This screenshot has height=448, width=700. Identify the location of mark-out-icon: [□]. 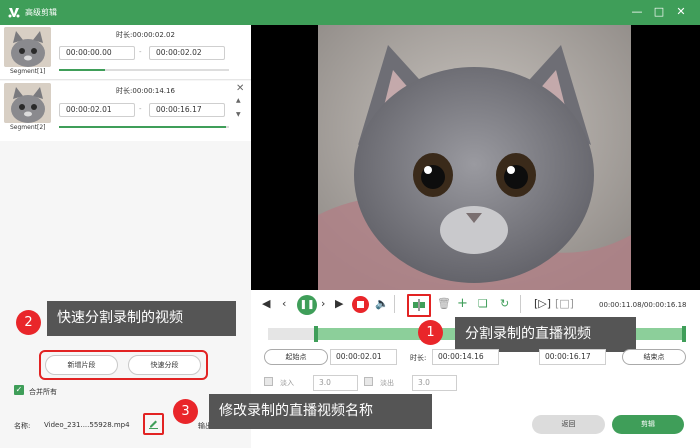
(564, 303).